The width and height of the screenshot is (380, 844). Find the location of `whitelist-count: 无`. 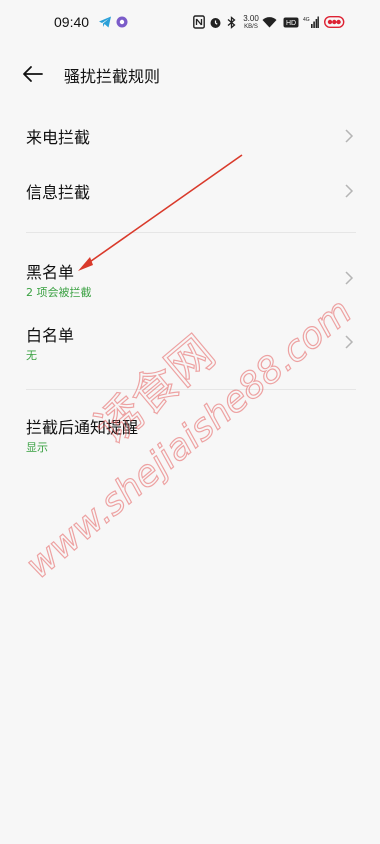

whitelist-count: 无 is located at coordinates (31, 355).